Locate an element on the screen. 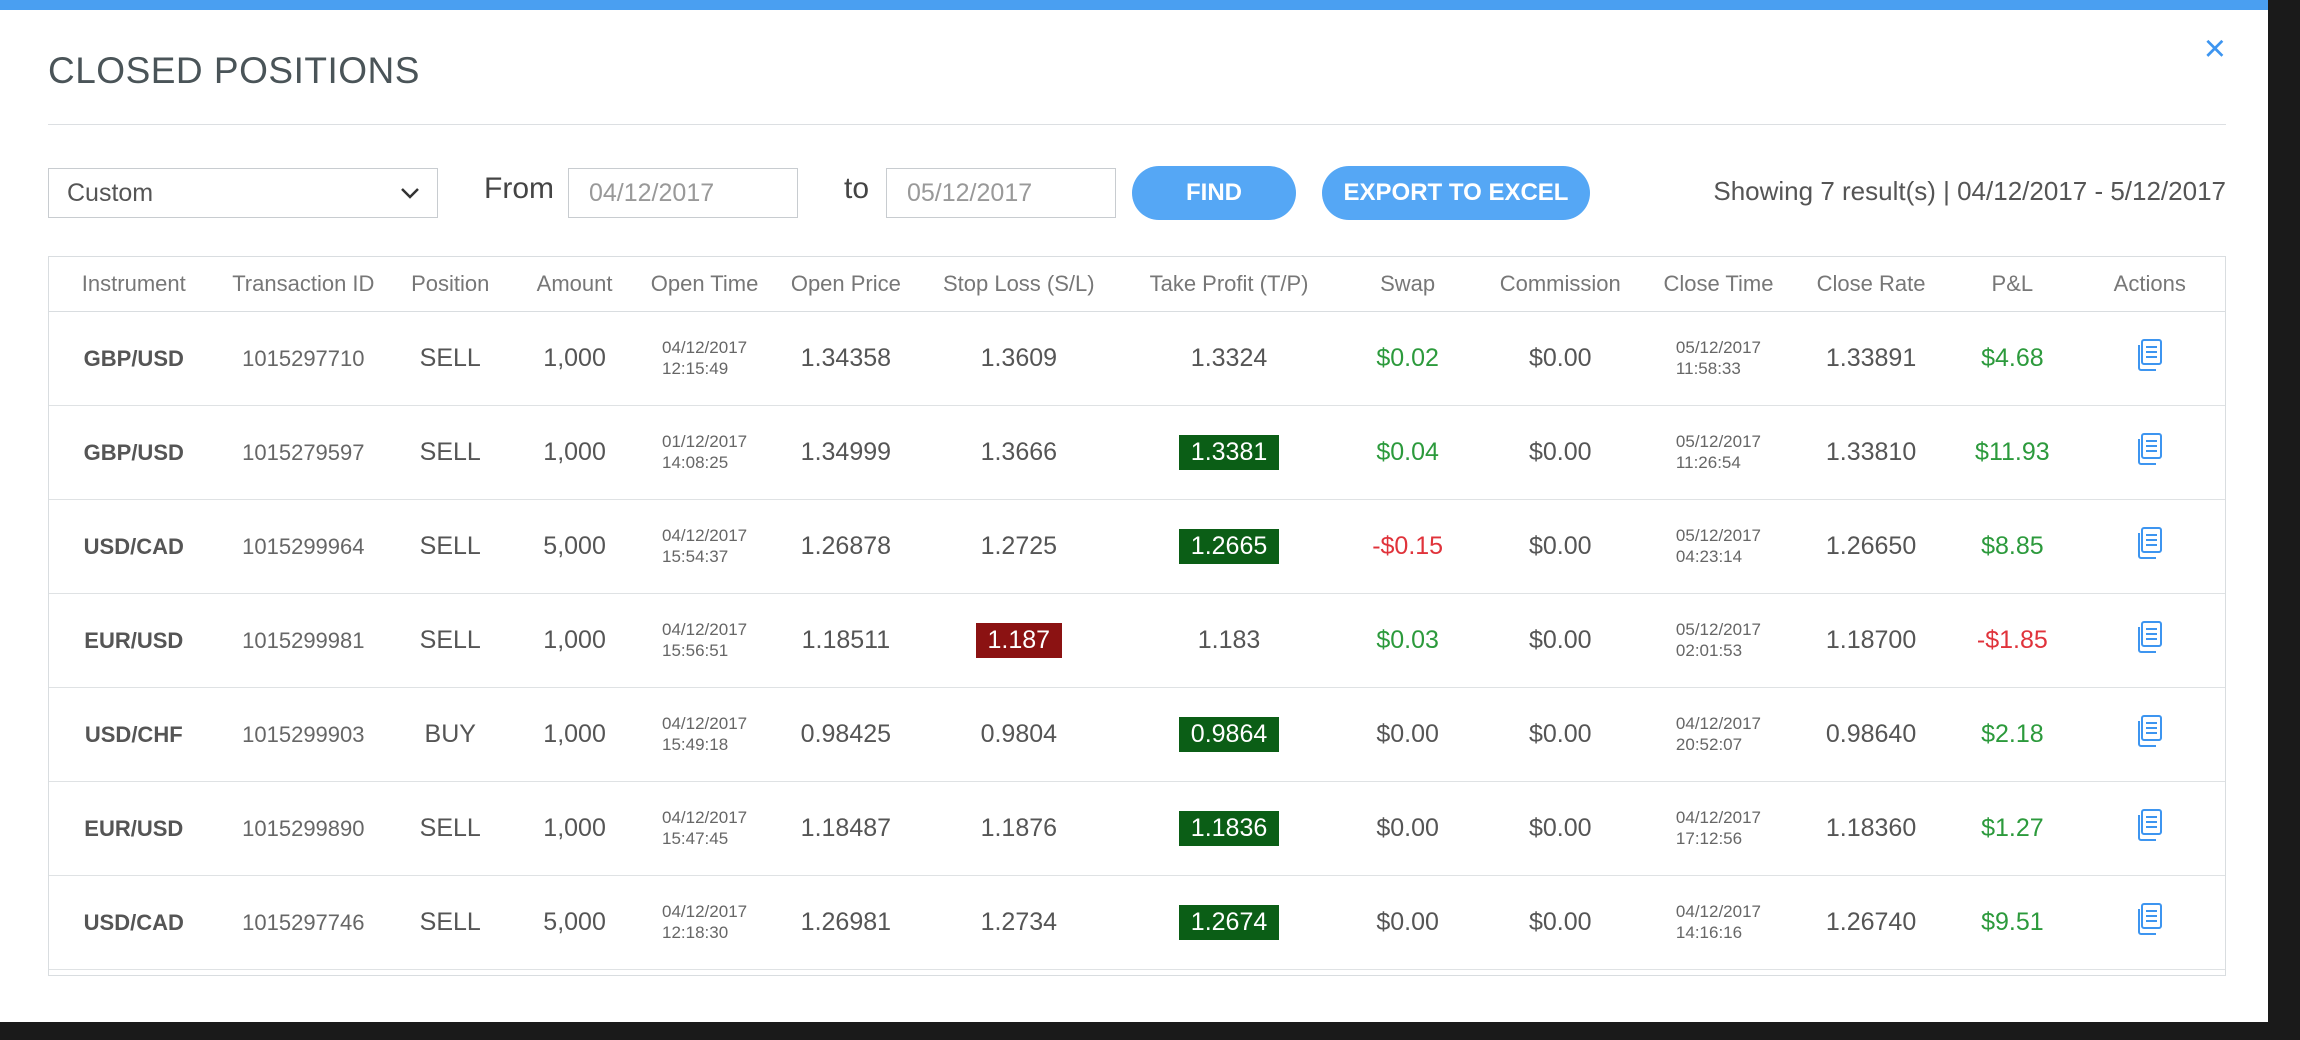  cell-close-rate: 1.18360 is located at coordinates (1871, 828).